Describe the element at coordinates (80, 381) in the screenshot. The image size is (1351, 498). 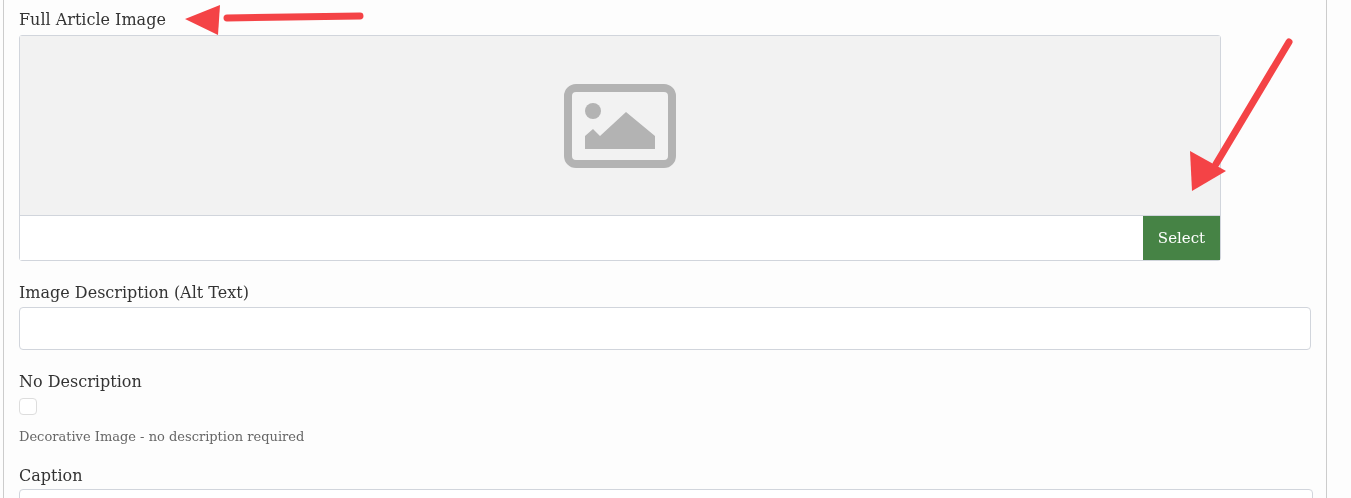
I see `field-label: No Description` at that location.